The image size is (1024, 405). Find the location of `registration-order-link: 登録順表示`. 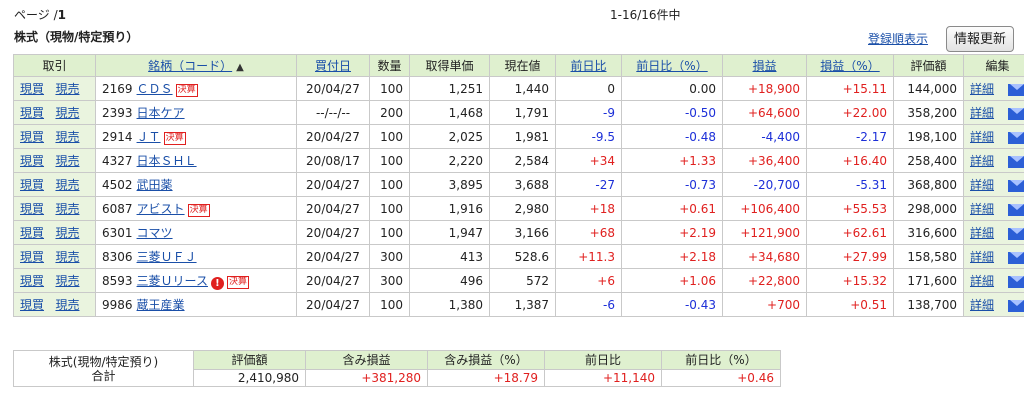

registration-order-link: 登録順表示 is located at coordinates (898, 38).